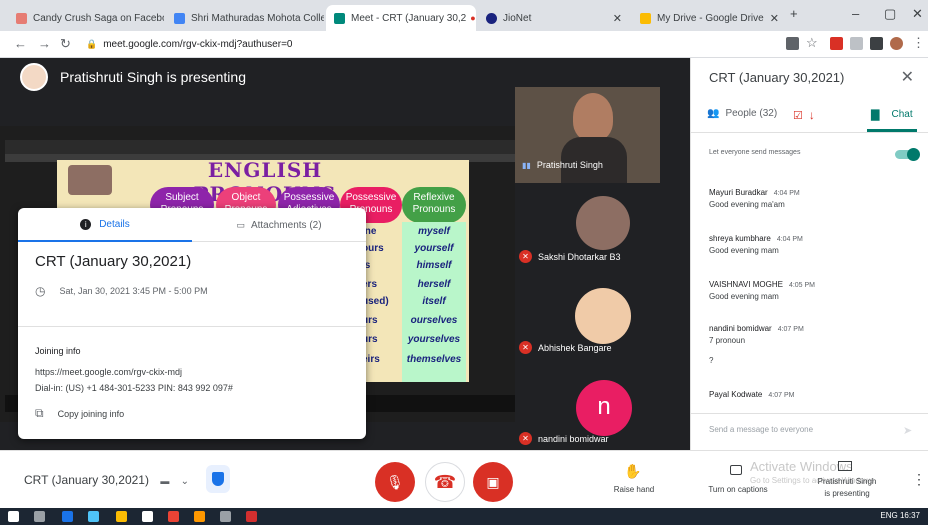 The width and height of the screenshot is (928, 525). What do you see at coordinates (339, 18) in the screenshot?
I see `meet-icon` at bounding box center [339, 18].